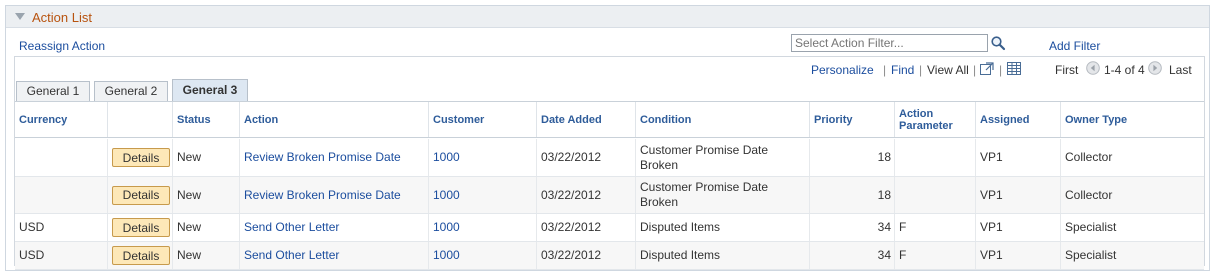 This screenshot has width=1215, height=280. What do you see at coordinates (139, 119) in the screenshot?
I see `column-header-button` at bounding box center [139, 119].